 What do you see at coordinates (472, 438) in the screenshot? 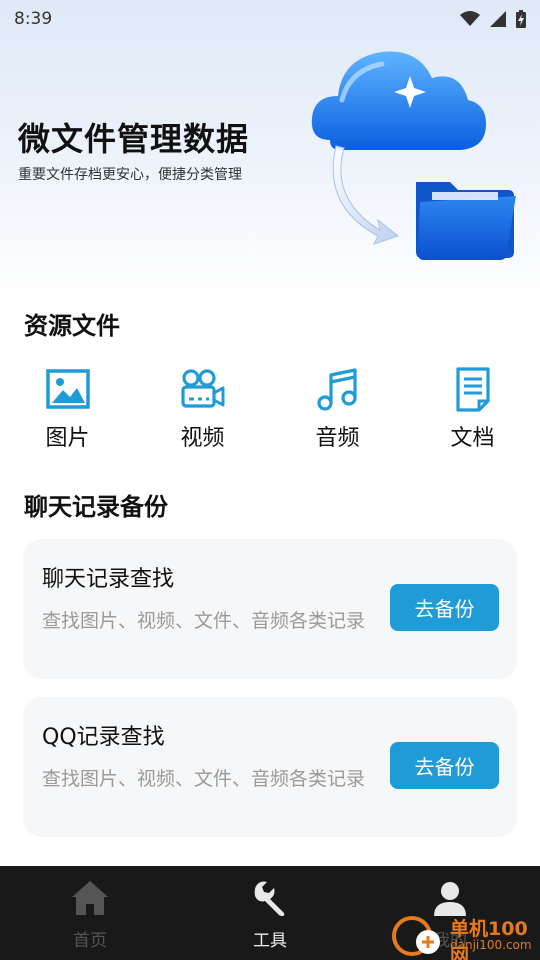
I see `resource-label: 文档` at bounding box center [472, 438].